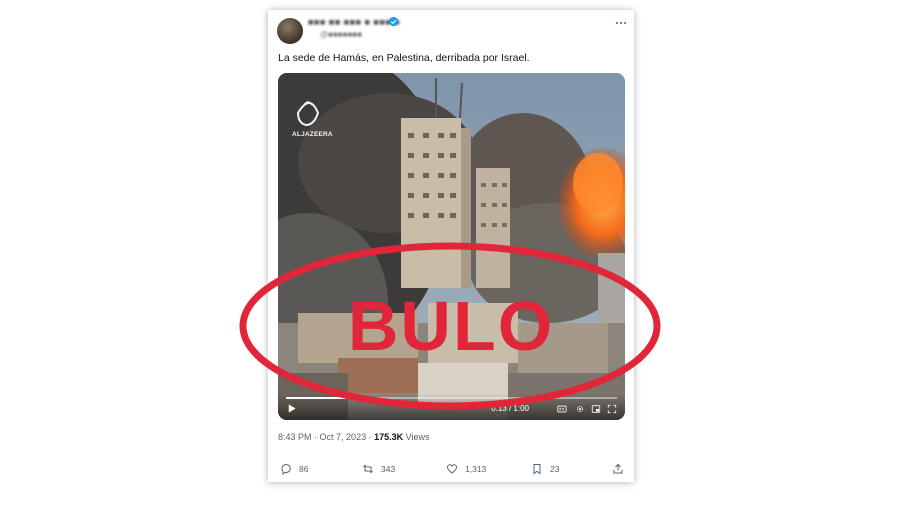 Image resolution: width=900 pixels, height=507 pixels. What do you see at coordinates (555, 469) in the screenshot?
I see `bookmark-count: 23` at bounding box center [555, 469].